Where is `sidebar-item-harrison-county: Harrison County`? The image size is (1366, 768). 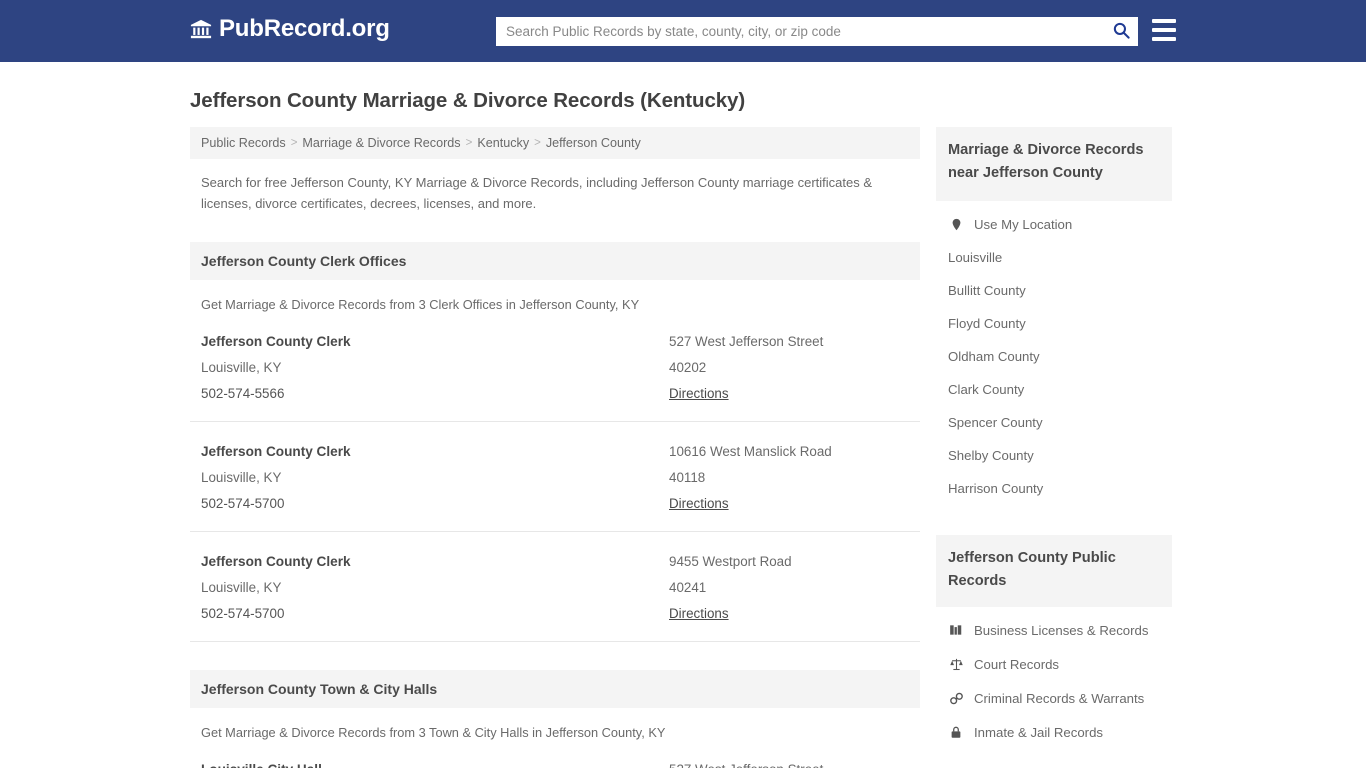 sidebar-item-harrison-county: Harrison County is located at coordinates (1054, 488).